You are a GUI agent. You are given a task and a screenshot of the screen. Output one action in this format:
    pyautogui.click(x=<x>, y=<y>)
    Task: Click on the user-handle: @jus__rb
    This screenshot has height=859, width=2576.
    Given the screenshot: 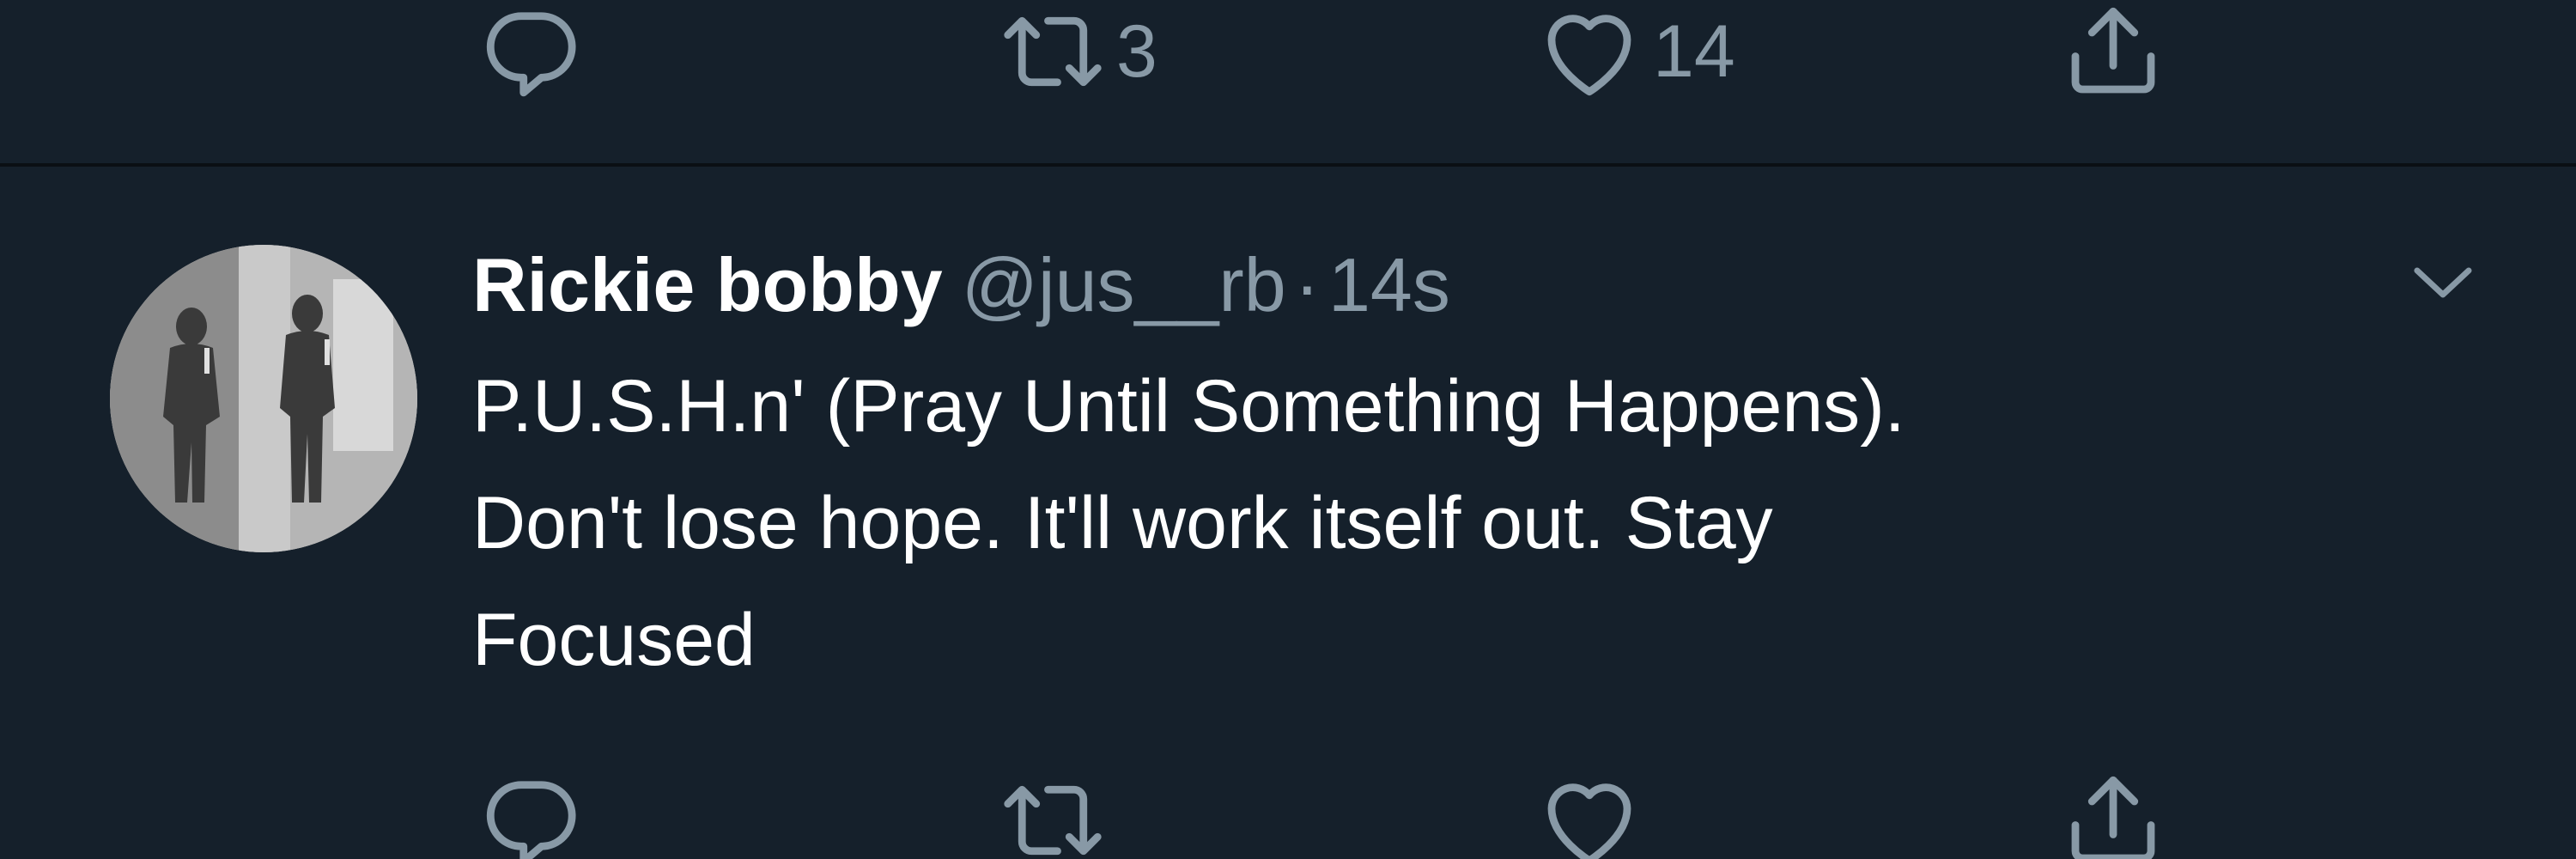 What is the action you would take?
    pyautogui.click(x=1124, y=285)
    